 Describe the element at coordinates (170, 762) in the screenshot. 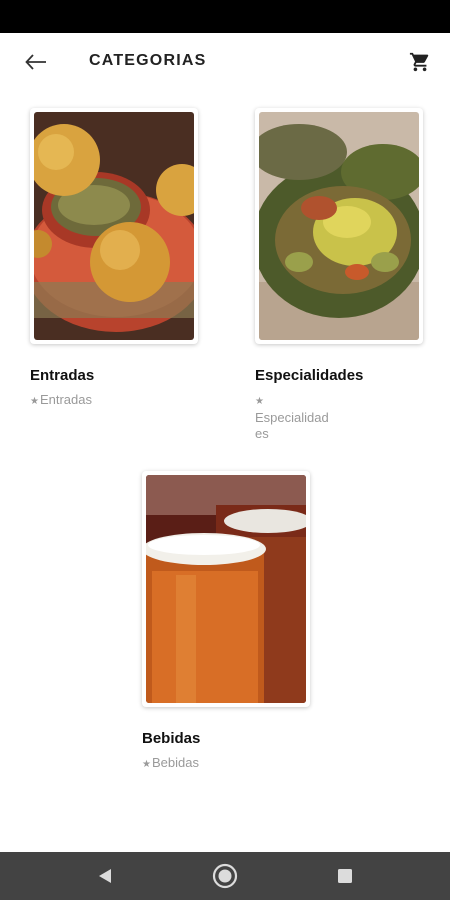

I see `category-subtitle: ★Bebidas` at that location.